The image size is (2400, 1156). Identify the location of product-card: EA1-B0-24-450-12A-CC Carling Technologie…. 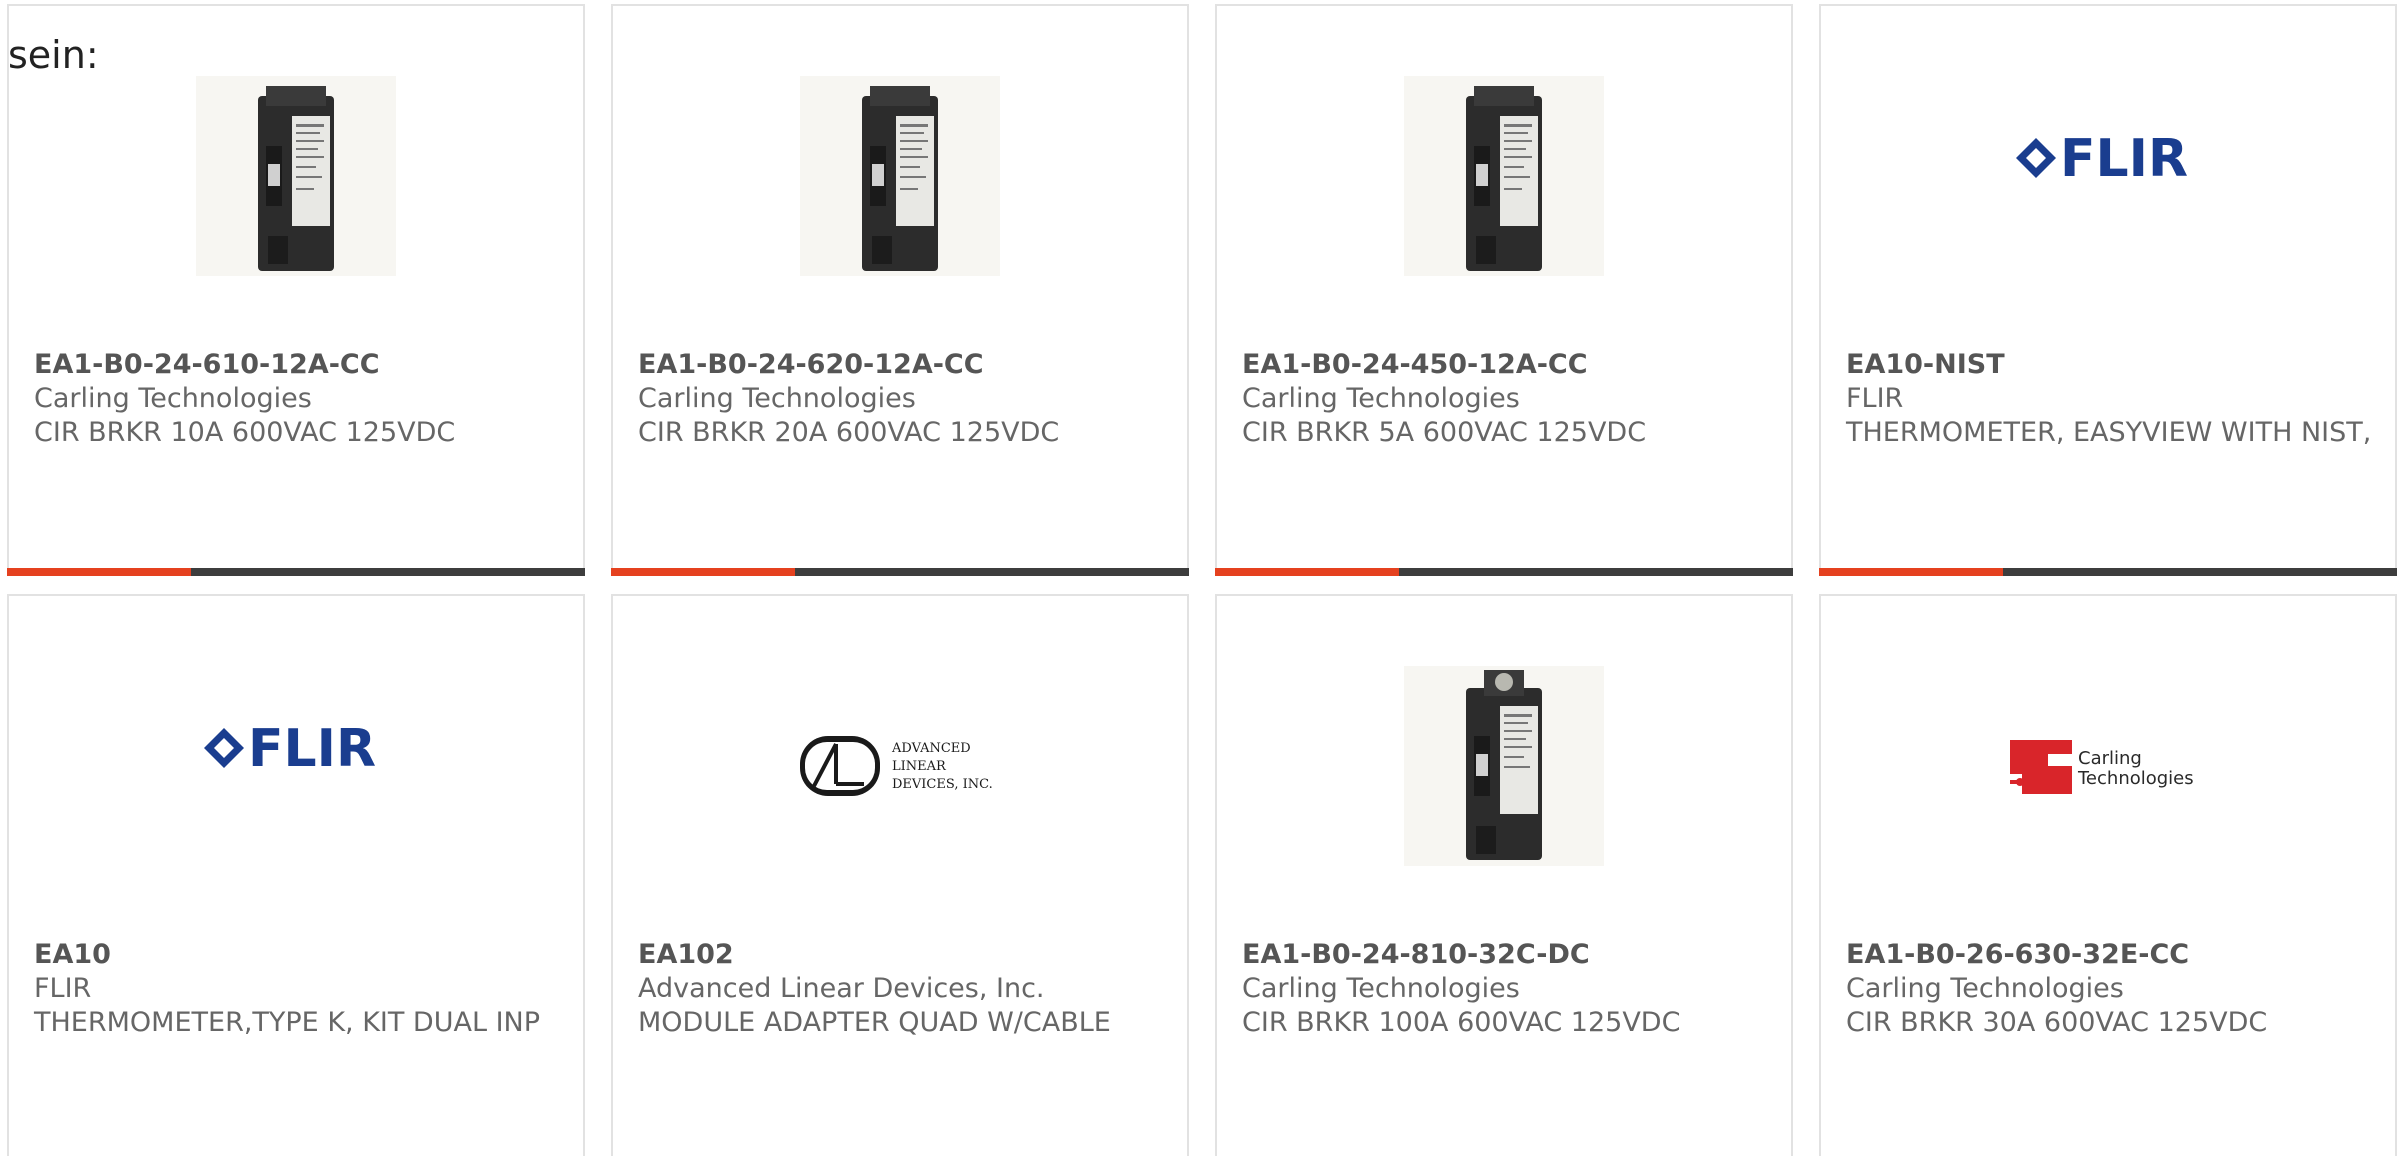
(1504, 290).